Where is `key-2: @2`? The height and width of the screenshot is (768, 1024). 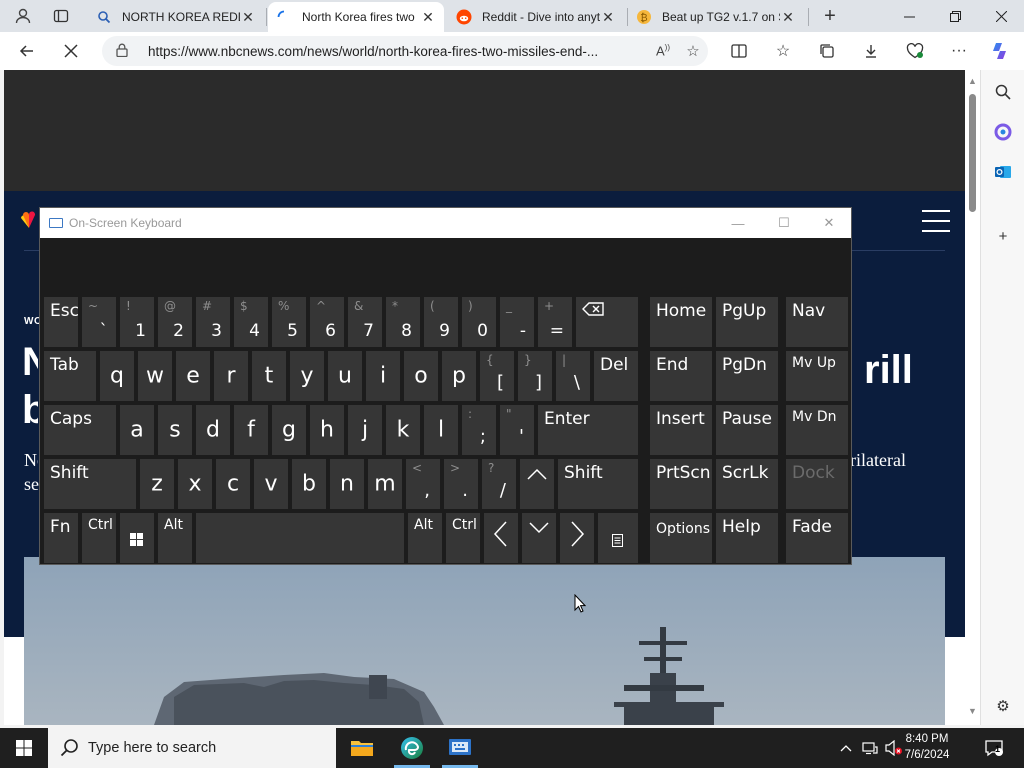 key-2: @2 is located at coordinates (175, 322).